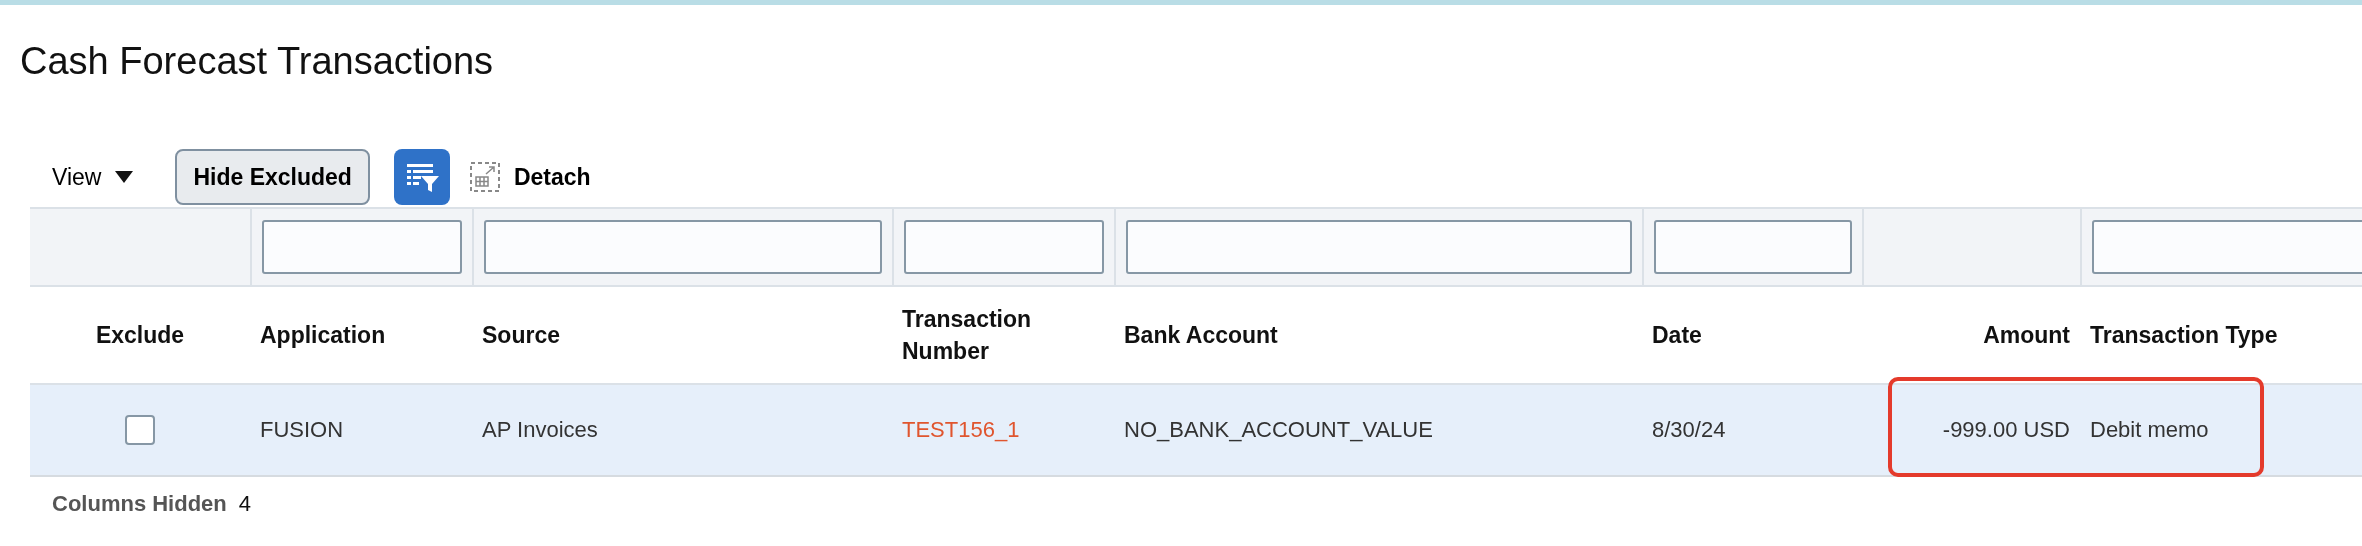 This screenshot has width=2362, height=546. What do you see at coordinates (124, 177) in the screenshot?
I see `caret-icon` at bounding box center [124, 177].